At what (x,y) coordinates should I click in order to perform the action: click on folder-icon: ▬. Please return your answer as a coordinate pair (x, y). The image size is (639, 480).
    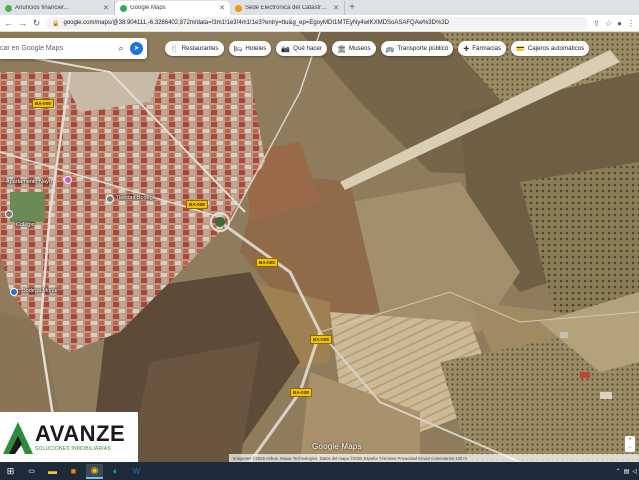
    Looking at the image, I should click on (52, 471).